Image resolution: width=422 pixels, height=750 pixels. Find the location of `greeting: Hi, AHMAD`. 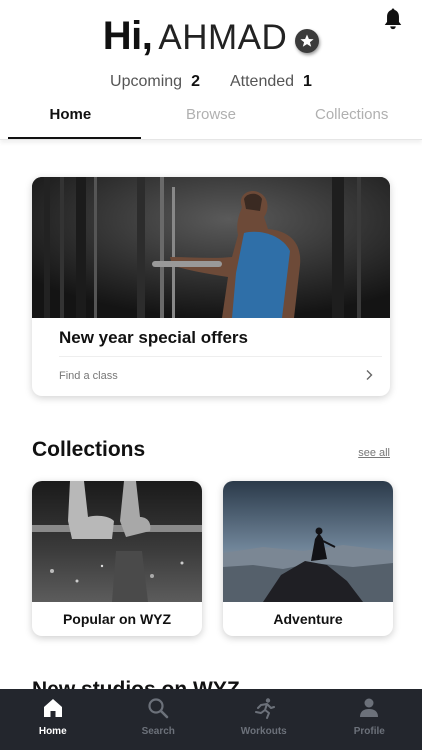

greeting: Hi, AHMAD is located at coordinates (211, 36).